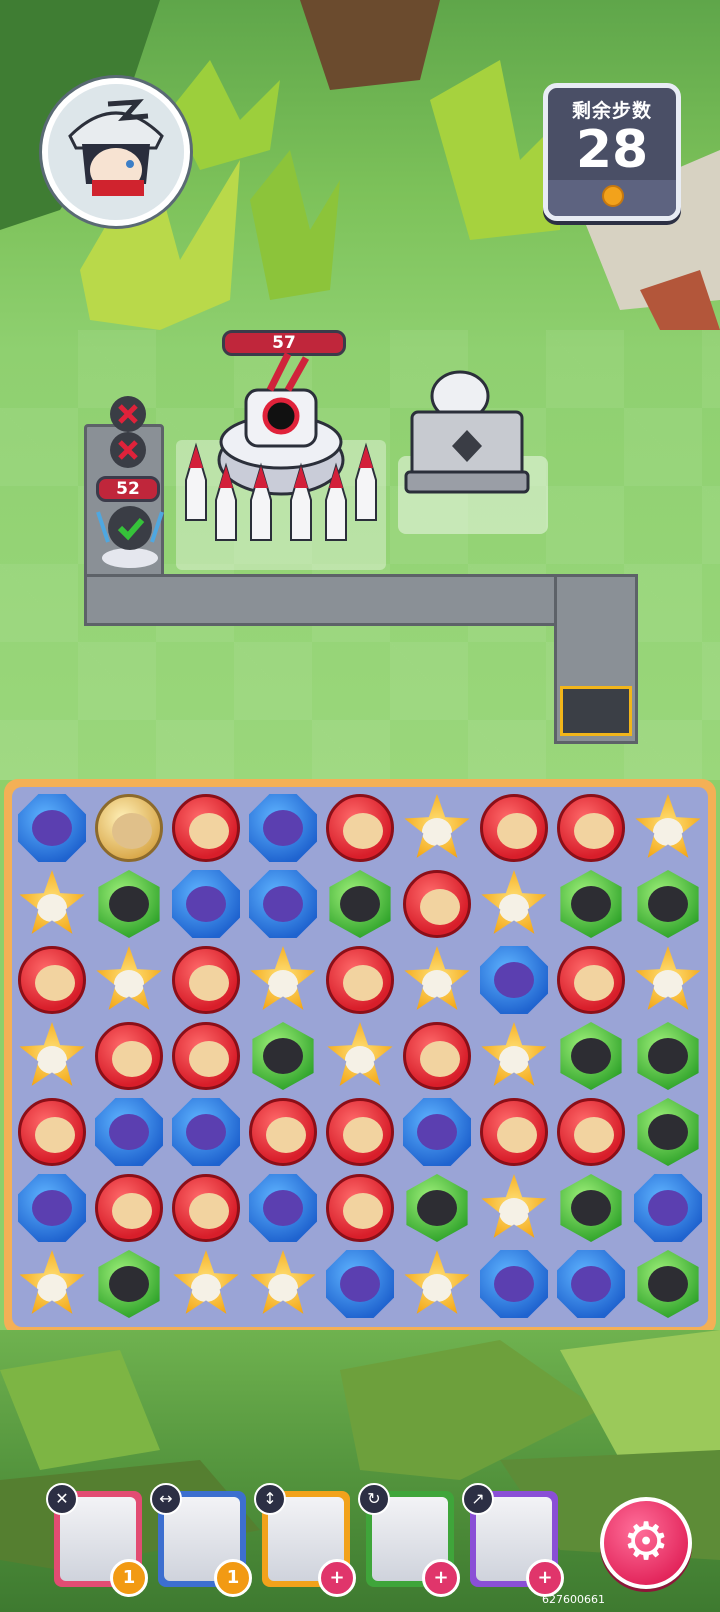  What do you see at coordinates (409, 1540) in the screenshot?
I see `hero-card: ↻ +` at bounding box center [409, 1540].